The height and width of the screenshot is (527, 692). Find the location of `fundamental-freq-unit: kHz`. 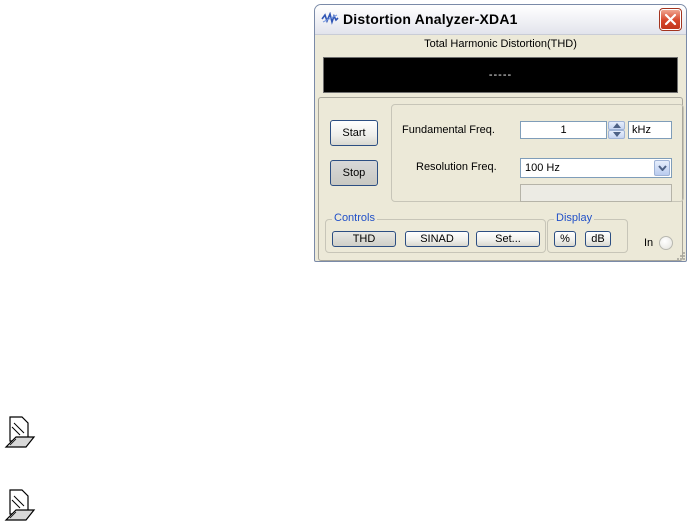

fundamental-freq-unit: kHz is located at coordinates (650, 130).